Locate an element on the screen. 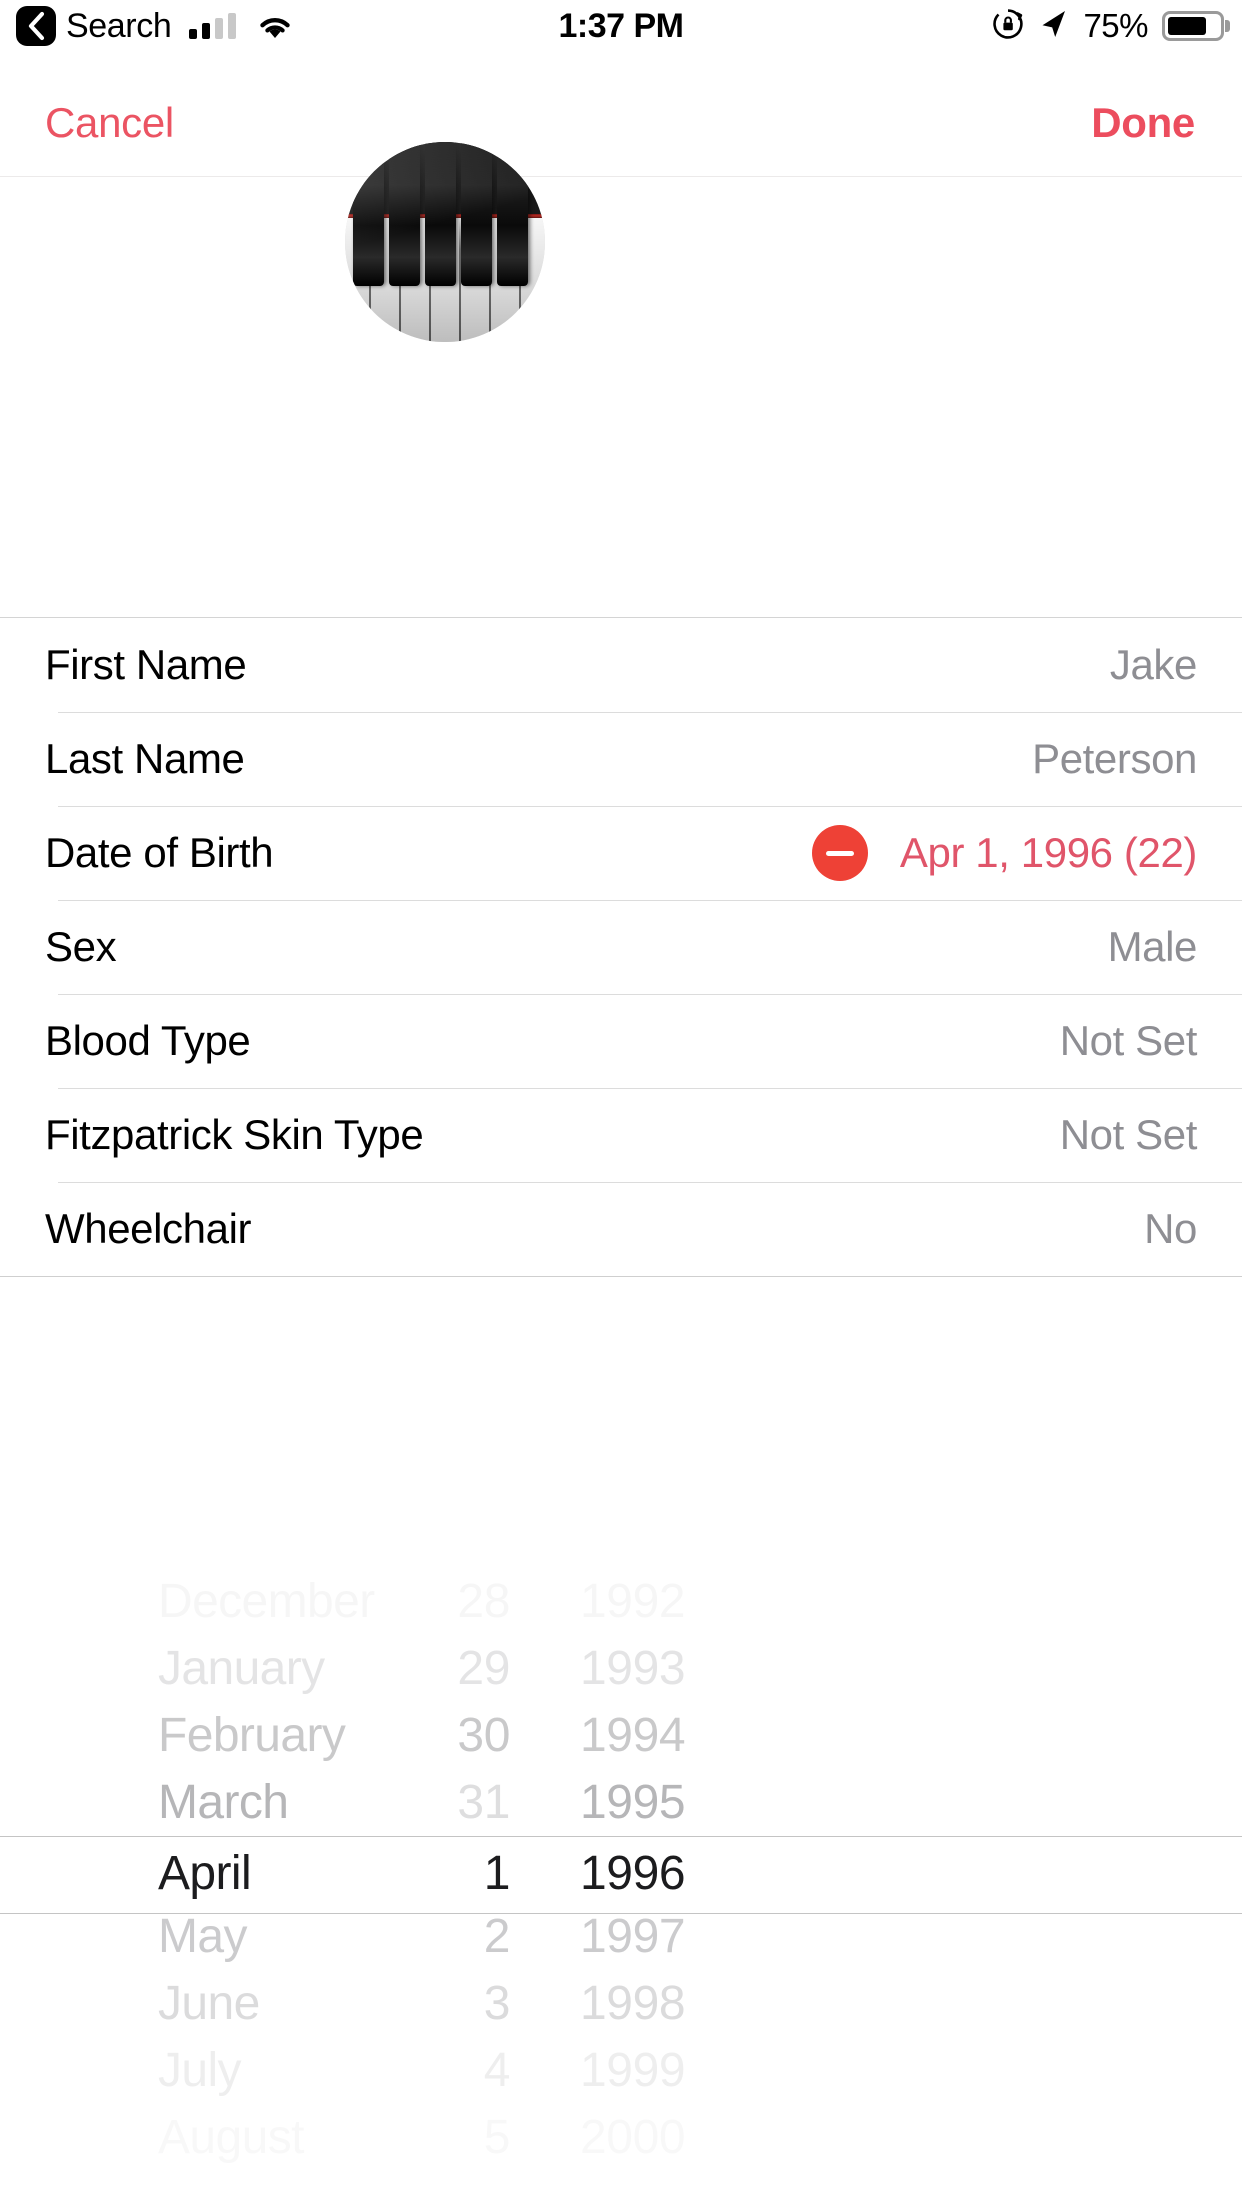 This screenshot has height=2208, width=1242. form-row-date-of-birth: Date of Birth Apr 1, 1996 (22) is located at coordinates (621, 853).